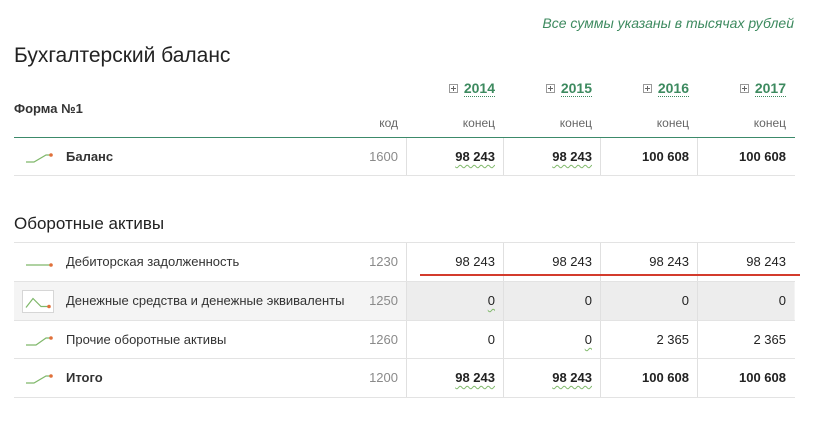 The height and width of the screenshot is (431, 820). I want to click on row-label: Баланс, so click(90, 156).